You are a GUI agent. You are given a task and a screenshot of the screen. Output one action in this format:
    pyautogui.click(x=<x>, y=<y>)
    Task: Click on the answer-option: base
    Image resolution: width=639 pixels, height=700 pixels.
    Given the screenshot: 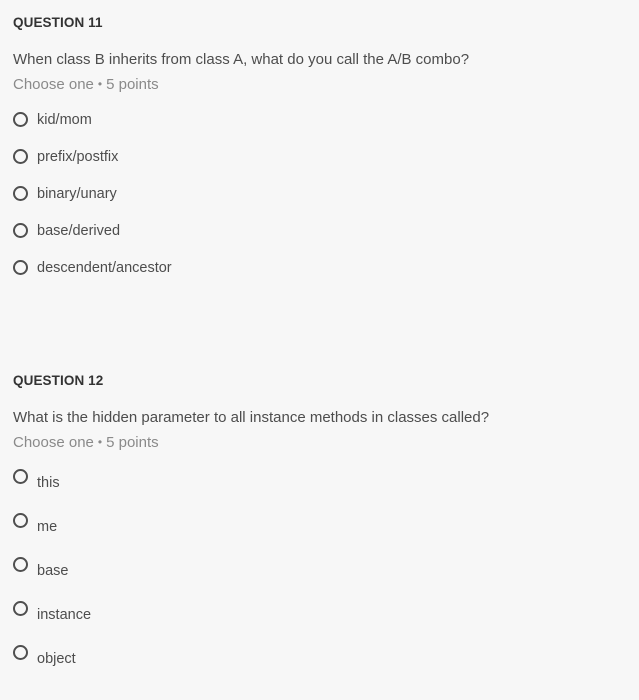 What is the action you would take?
    pyautogui.click(x=326, y=577)
    